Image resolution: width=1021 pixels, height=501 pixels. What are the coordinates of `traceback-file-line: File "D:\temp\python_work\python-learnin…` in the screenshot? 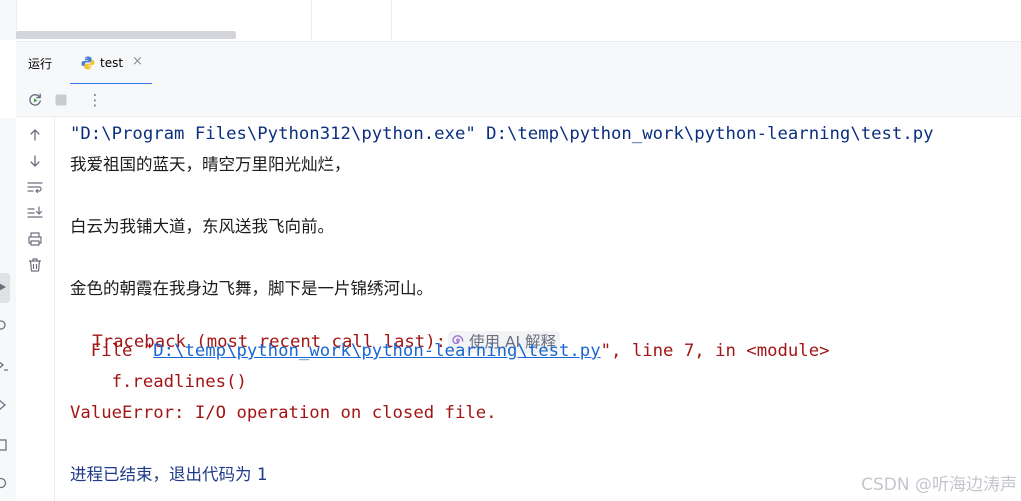 It's located at (450, 351).